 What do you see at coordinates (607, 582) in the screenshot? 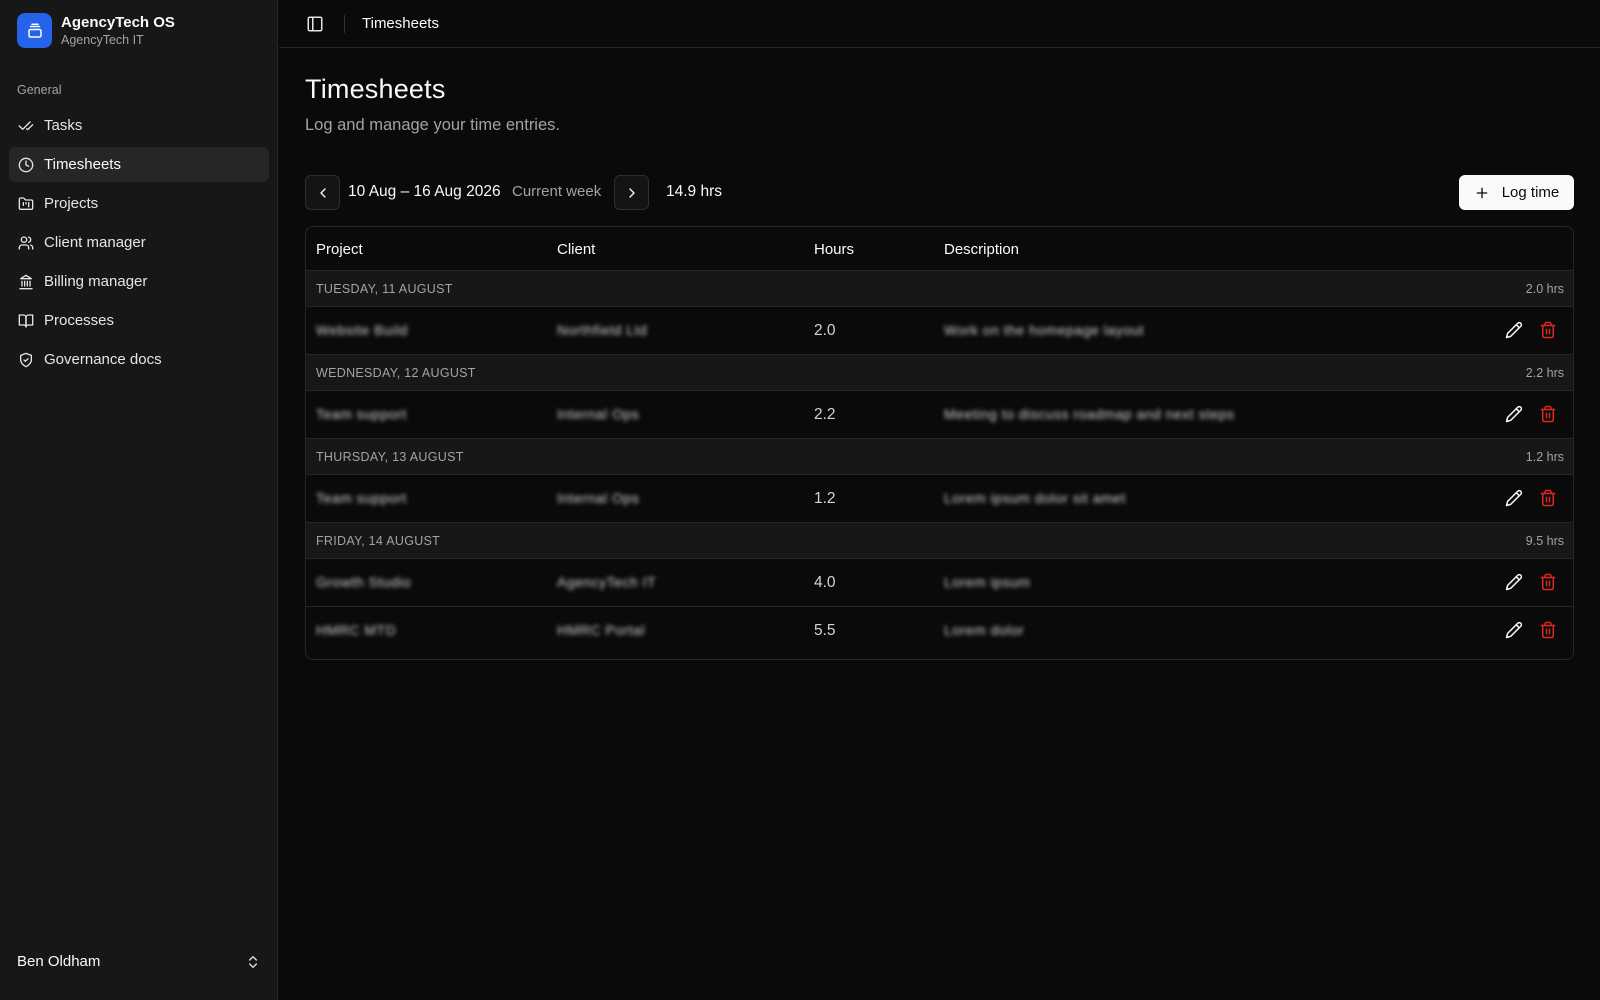
I see `entry-client: AgencyTech IT` at bounding box center [607, 582].